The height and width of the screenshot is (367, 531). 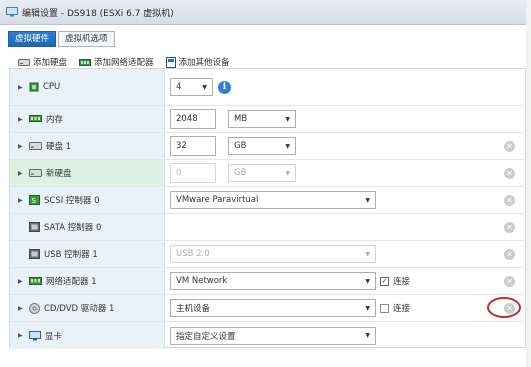 I want to click on window-titlebar: 编辑设置 - DS918 (ESXi 6.7 虚拟机), so click(x=265, y=12).